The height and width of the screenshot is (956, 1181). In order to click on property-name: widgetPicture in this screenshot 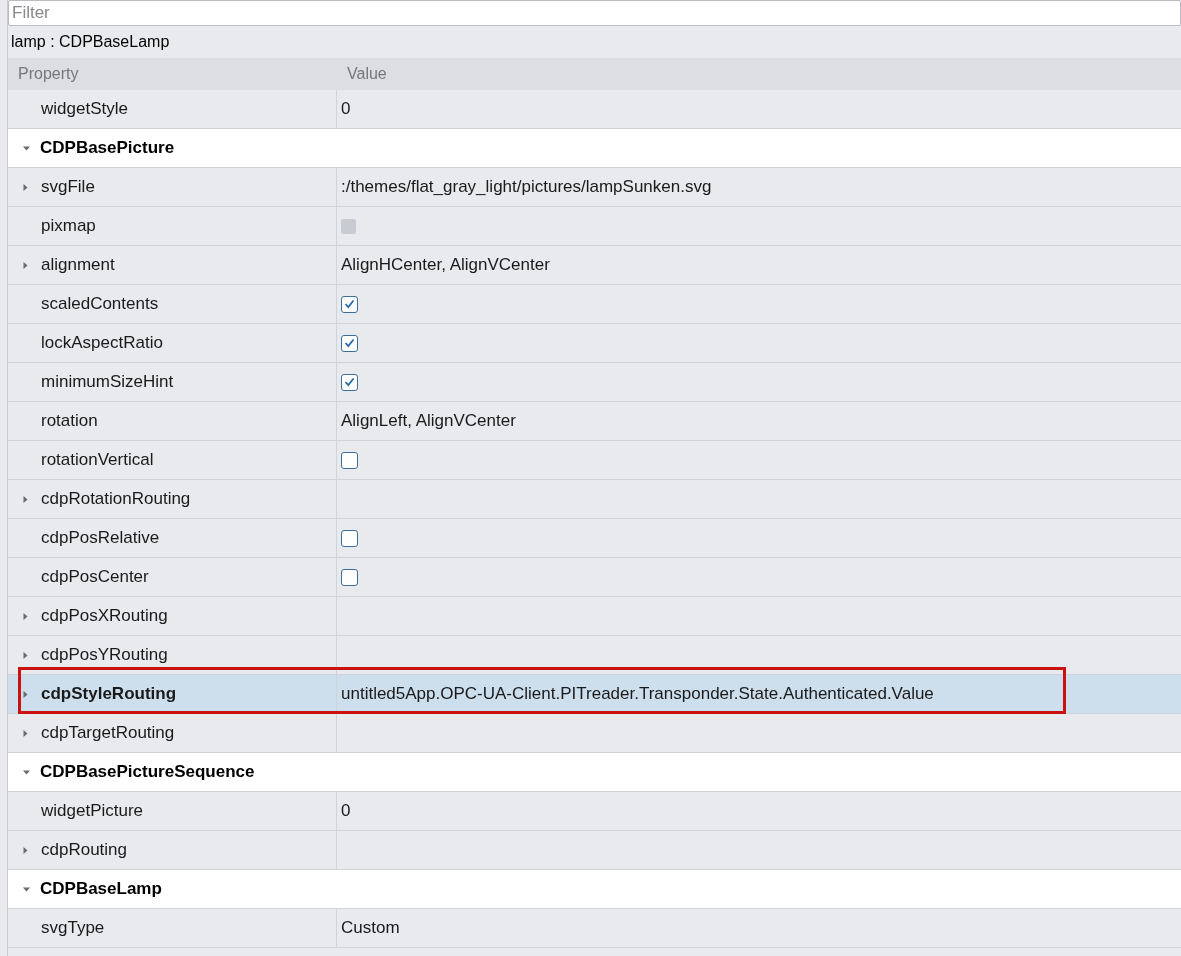, I will do `click(92, 811)`.